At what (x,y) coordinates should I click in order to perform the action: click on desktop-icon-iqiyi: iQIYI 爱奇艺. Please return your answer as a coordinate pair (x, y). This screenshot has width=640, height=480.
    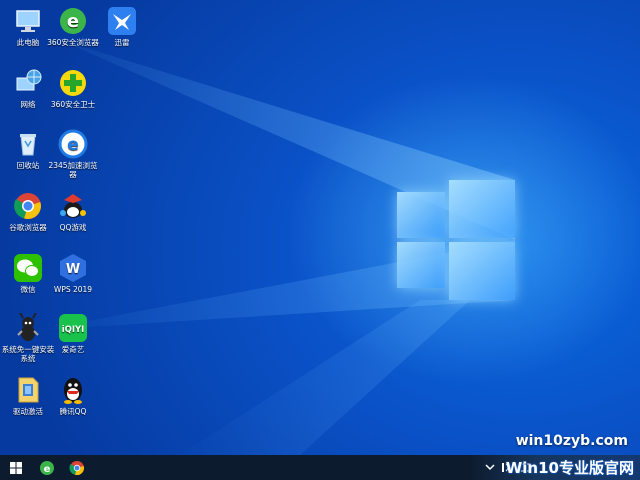
    Looking at the image, I should click on (73, 333).